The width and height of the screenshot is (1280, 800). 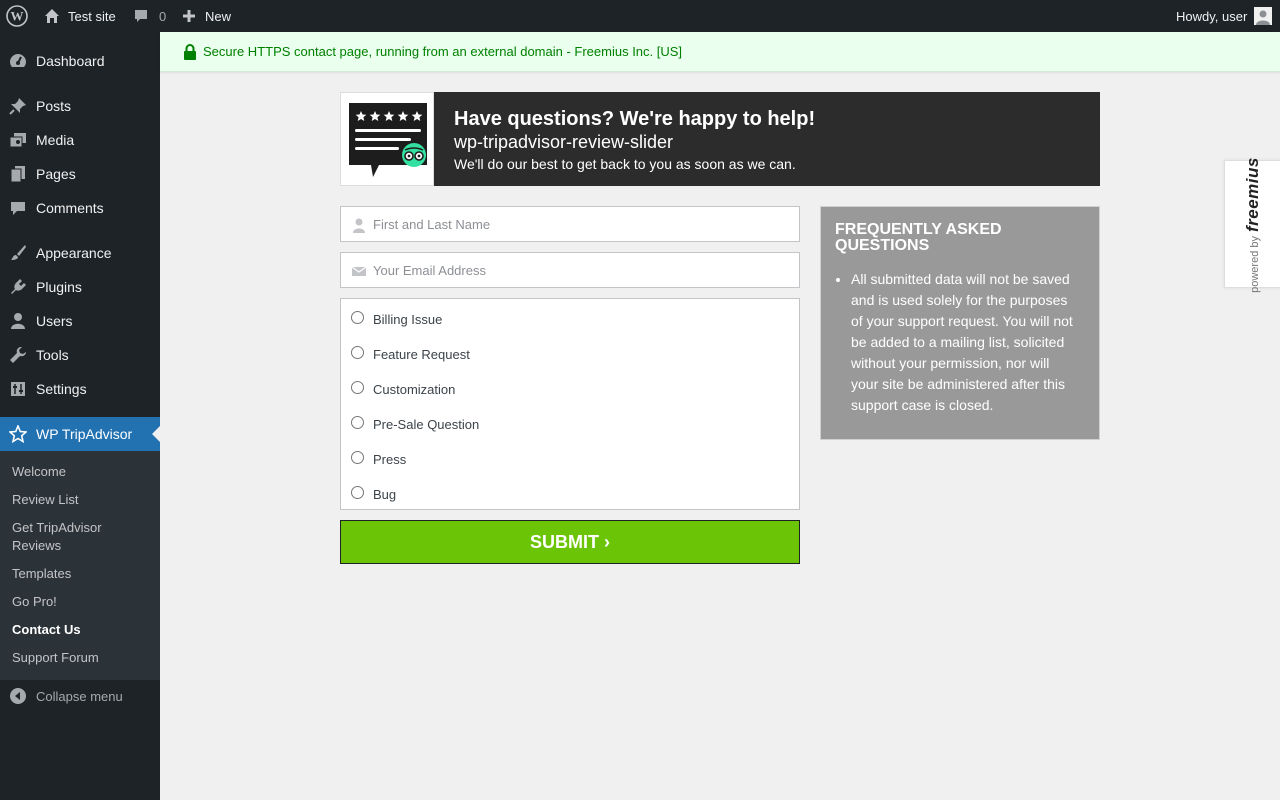 I want to click on radio-pre-sale-question: Pre-Sale Question, so click(x=415, y=422).